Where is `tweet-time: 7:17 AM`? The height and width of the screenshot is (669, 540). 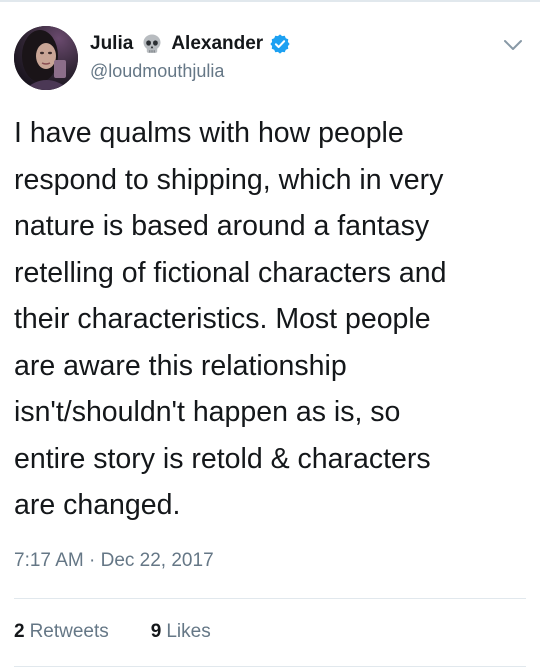
tweet-time: 7:17 AM is located at coordinates (49, 560).